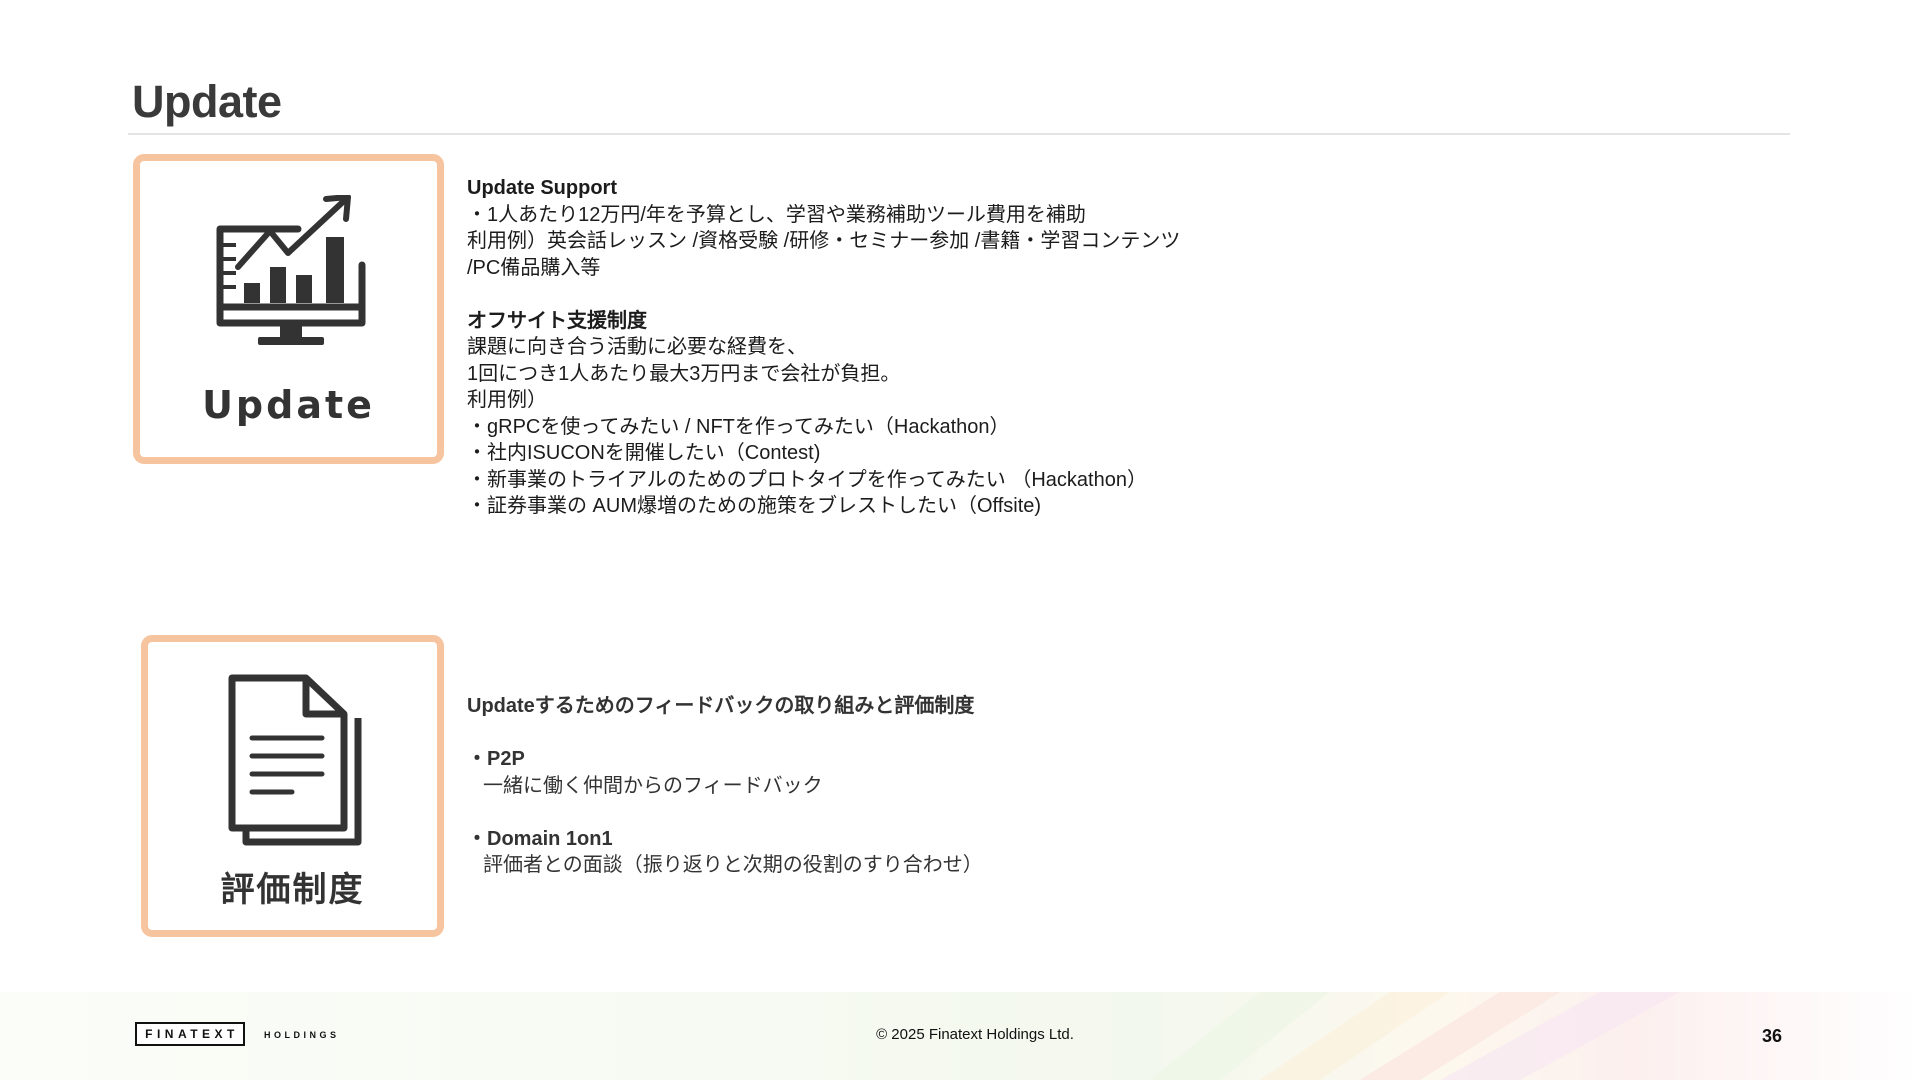 This screenshot has height=1080, width=1920. I want to click on offsite-line: 課題に向き合う活動に必要な経費を、, so click(637, 347).